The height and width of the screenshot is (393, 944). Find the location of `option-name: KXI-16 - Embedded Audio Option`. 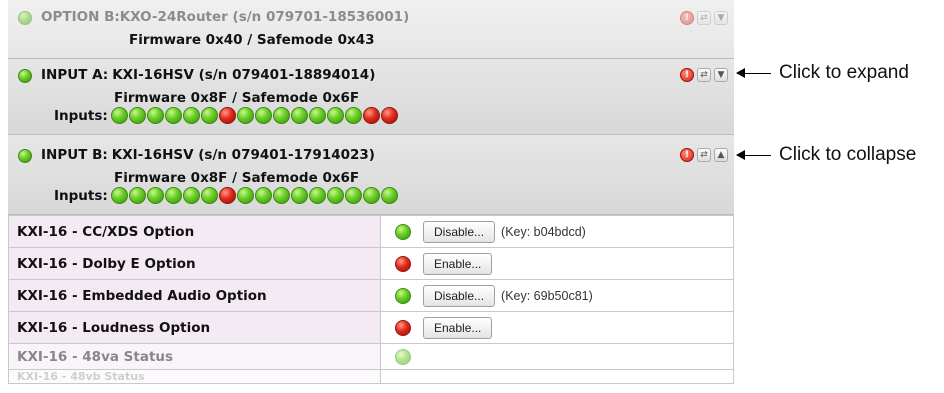

option-name: KXI-16 - Embedded Audio Option is located at coordinates (194, 295).